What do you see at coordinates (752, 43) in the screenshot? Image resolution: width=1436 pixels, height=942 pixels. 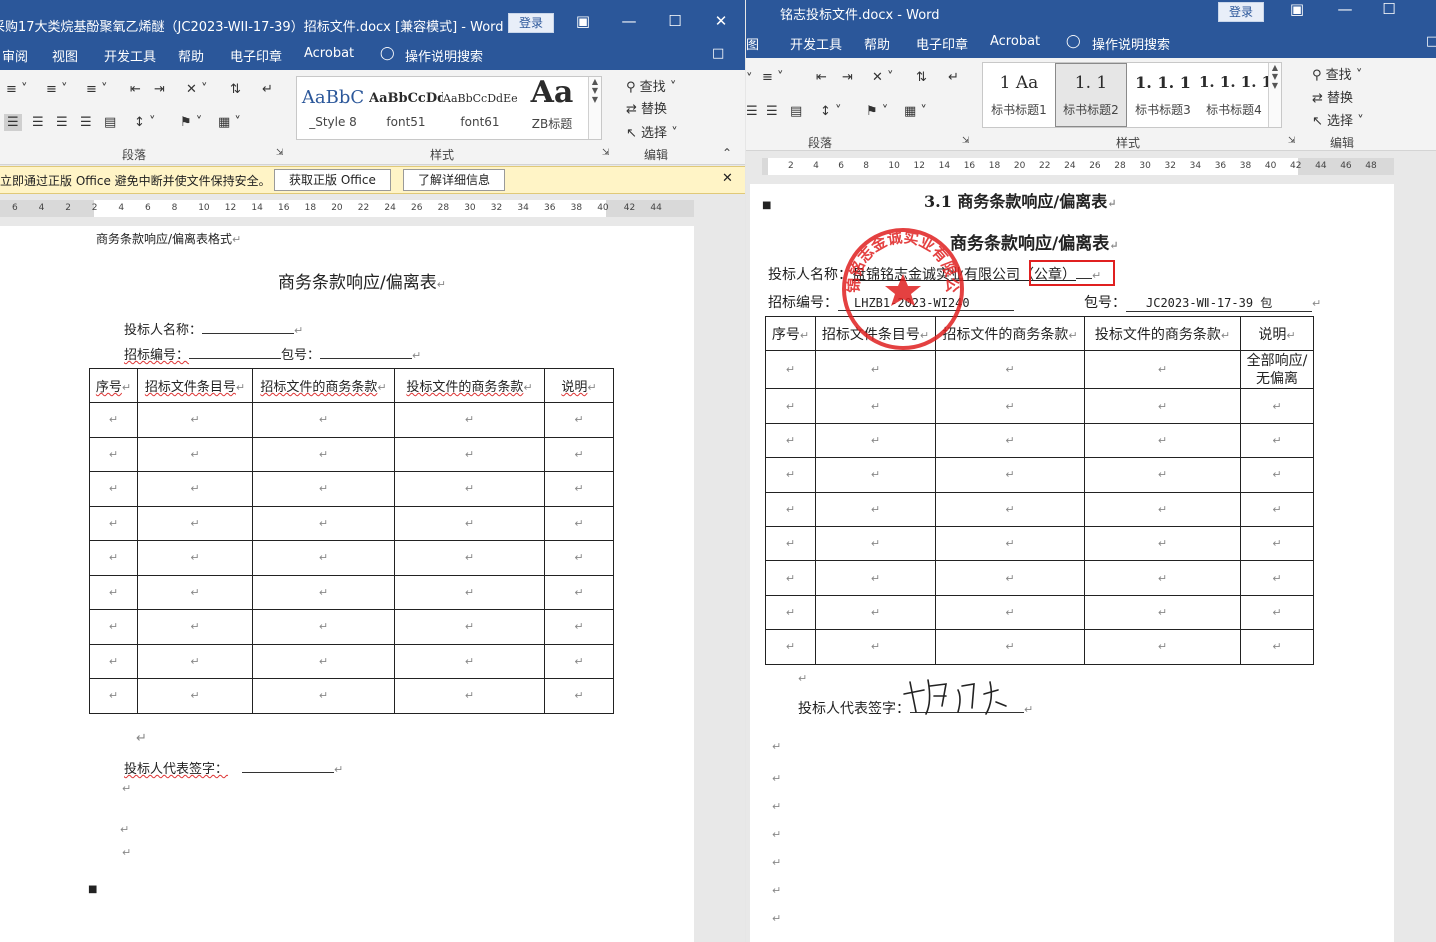 I see `tab-view: 图` at bounding box center [752, 43].